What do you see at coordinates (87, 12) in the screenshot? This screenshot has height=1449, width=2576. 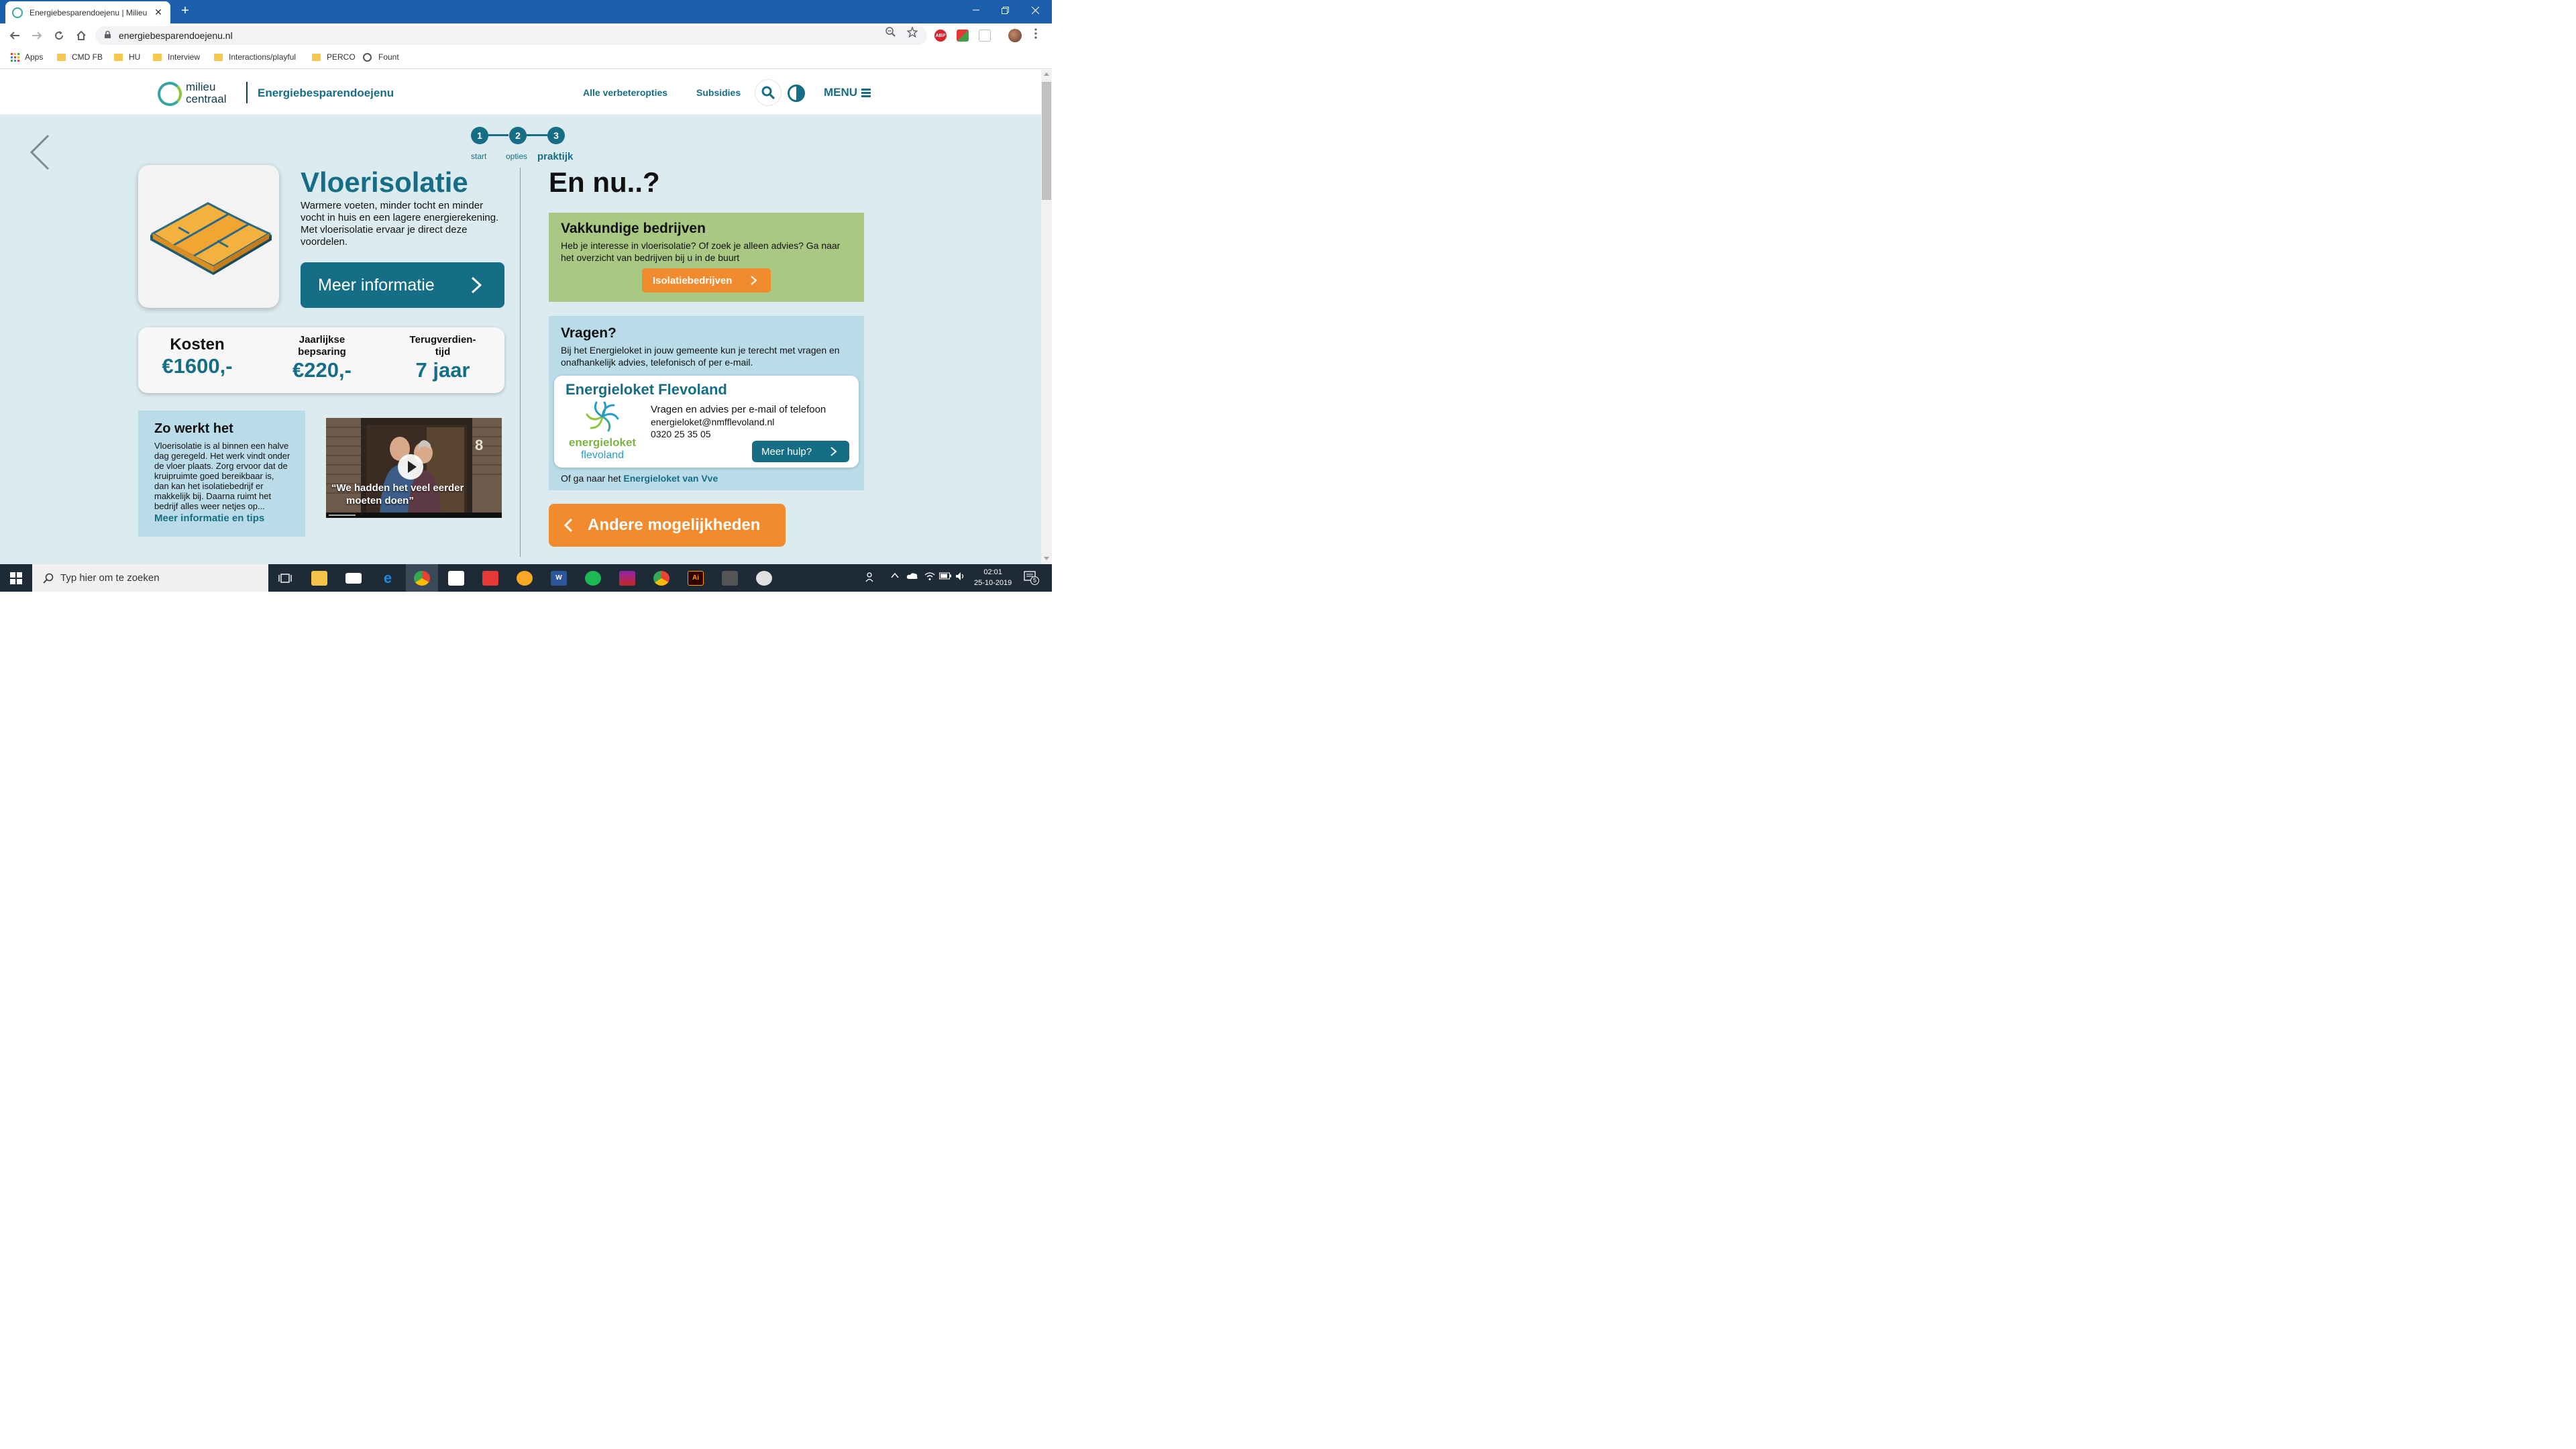 I see `browser-tab-active: Energiebesparendoejenu | Milieu ✕` at bounding box center [87, 12].